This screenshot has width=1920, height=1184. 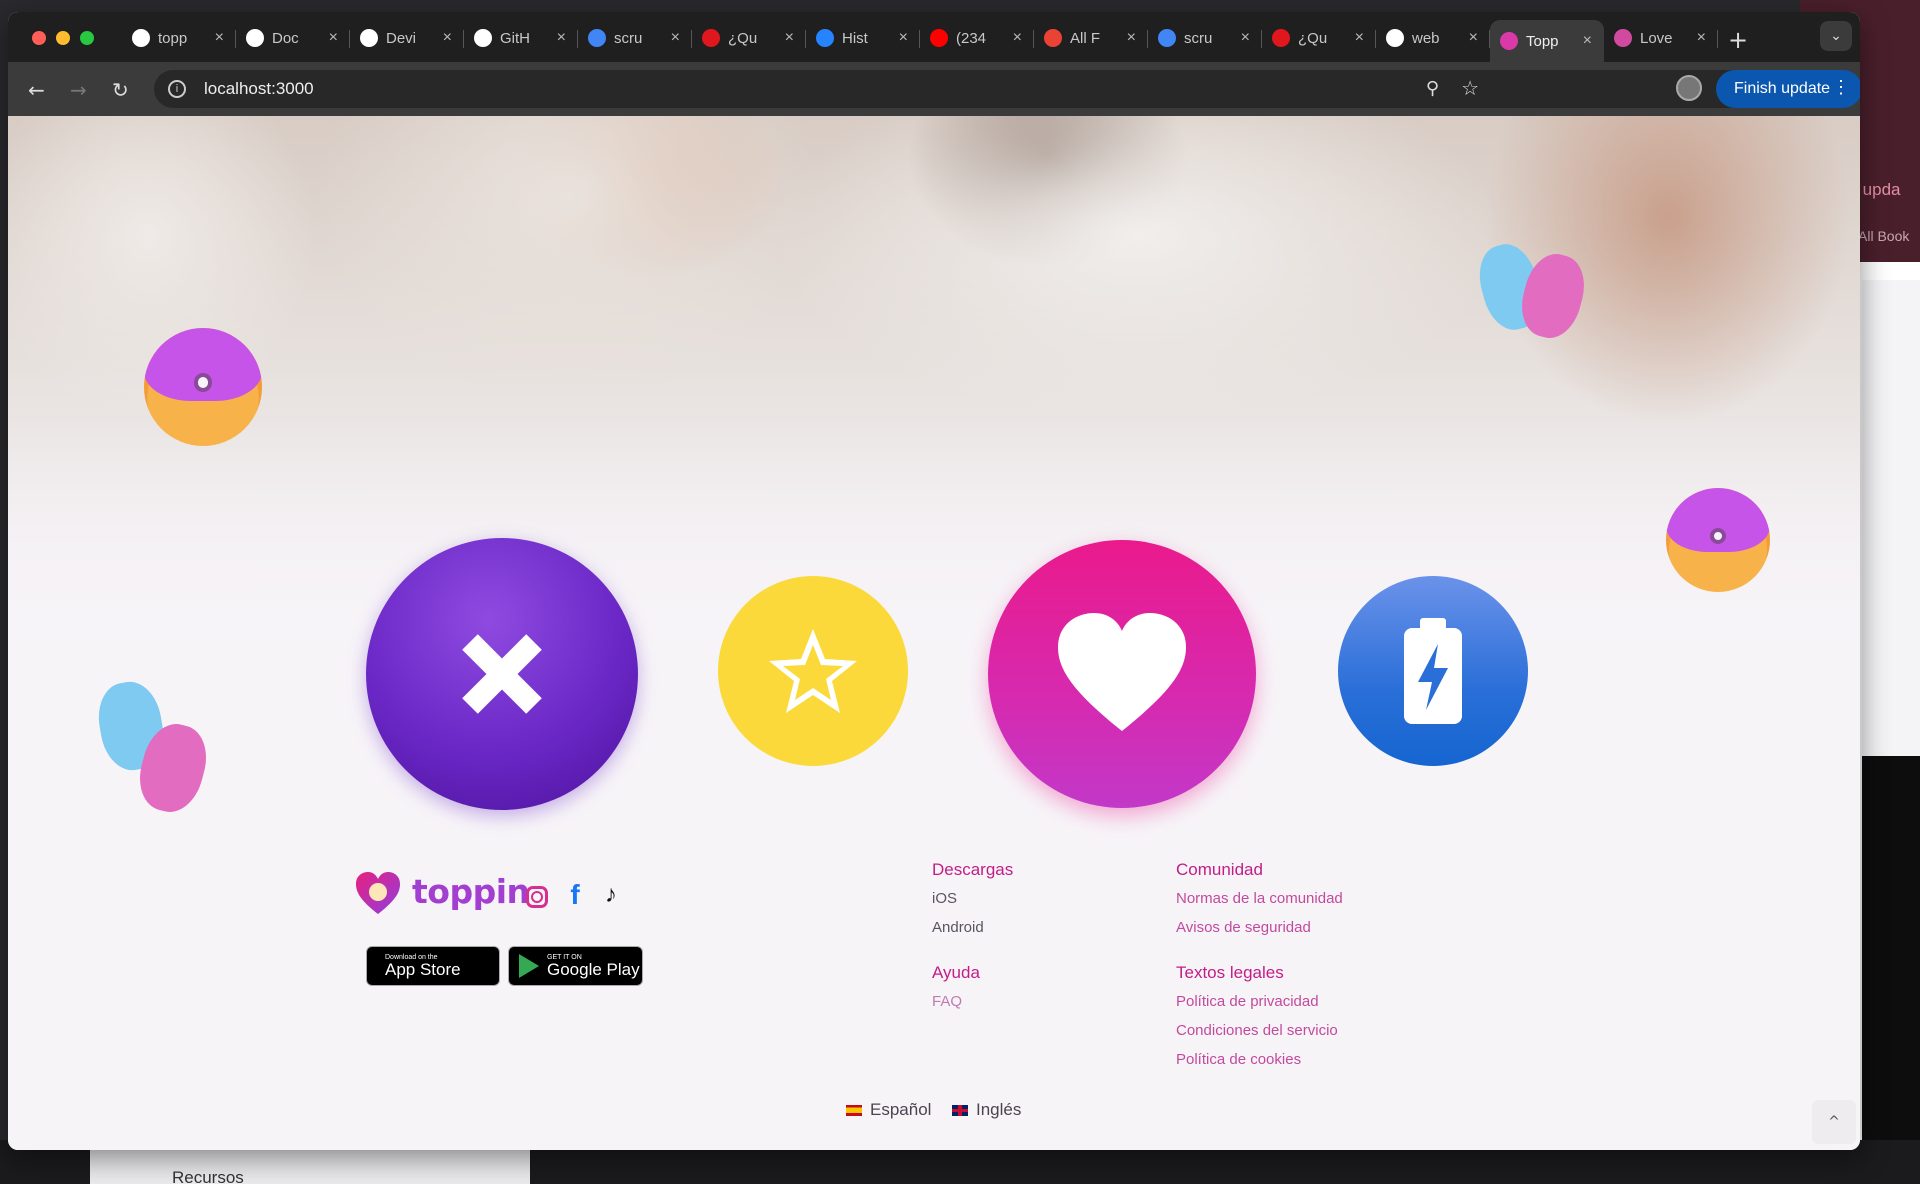 I want to click on browser-tab: (234 ×, so click(x=977, y=38).